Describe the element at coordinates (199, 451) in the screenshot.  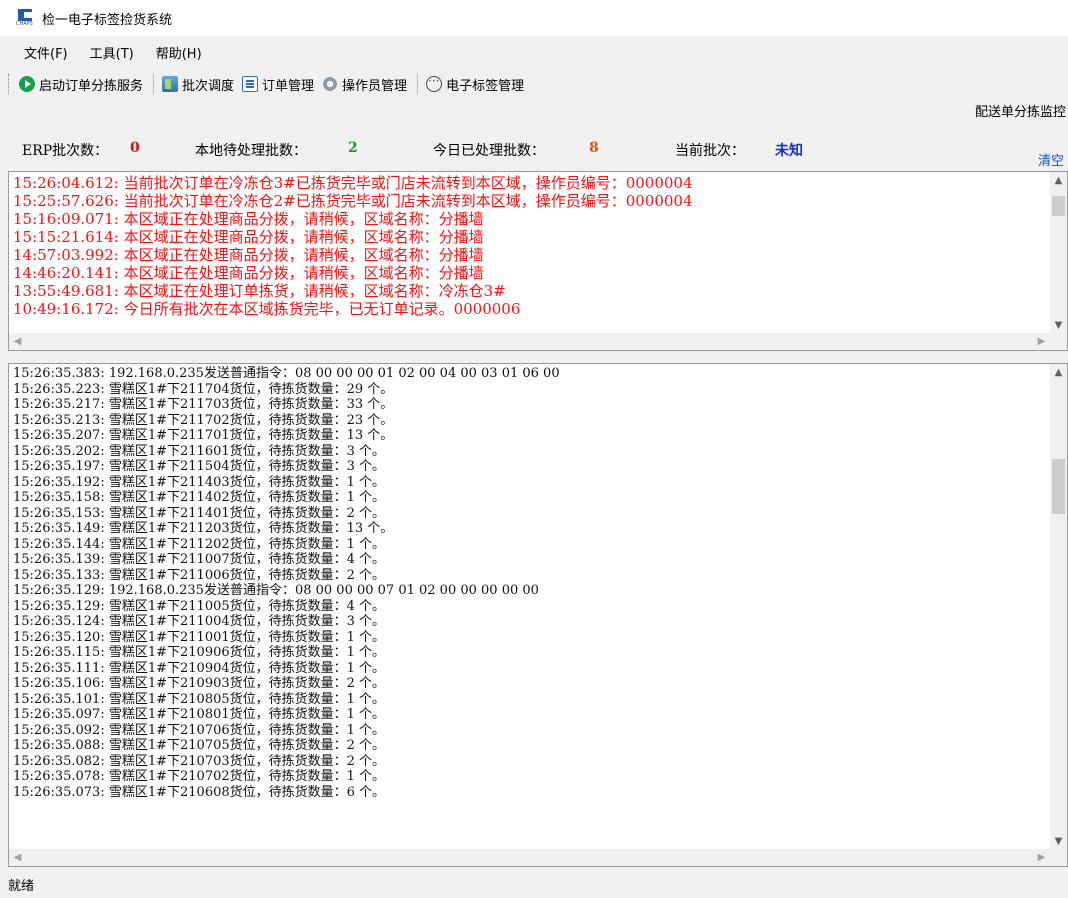
I see `log-line: 15:26:35.202: 雪糕区1#下211601货位，待拣货数量：3 个。` at that location.